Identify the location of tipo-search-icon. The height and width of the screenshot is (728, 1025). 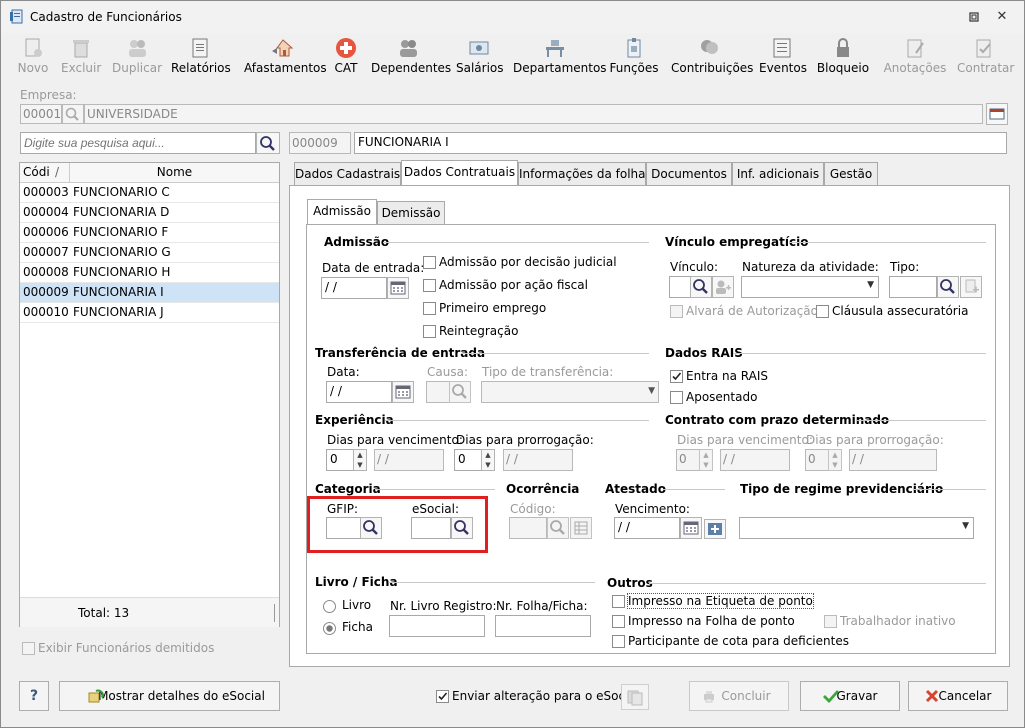
(948, 287).